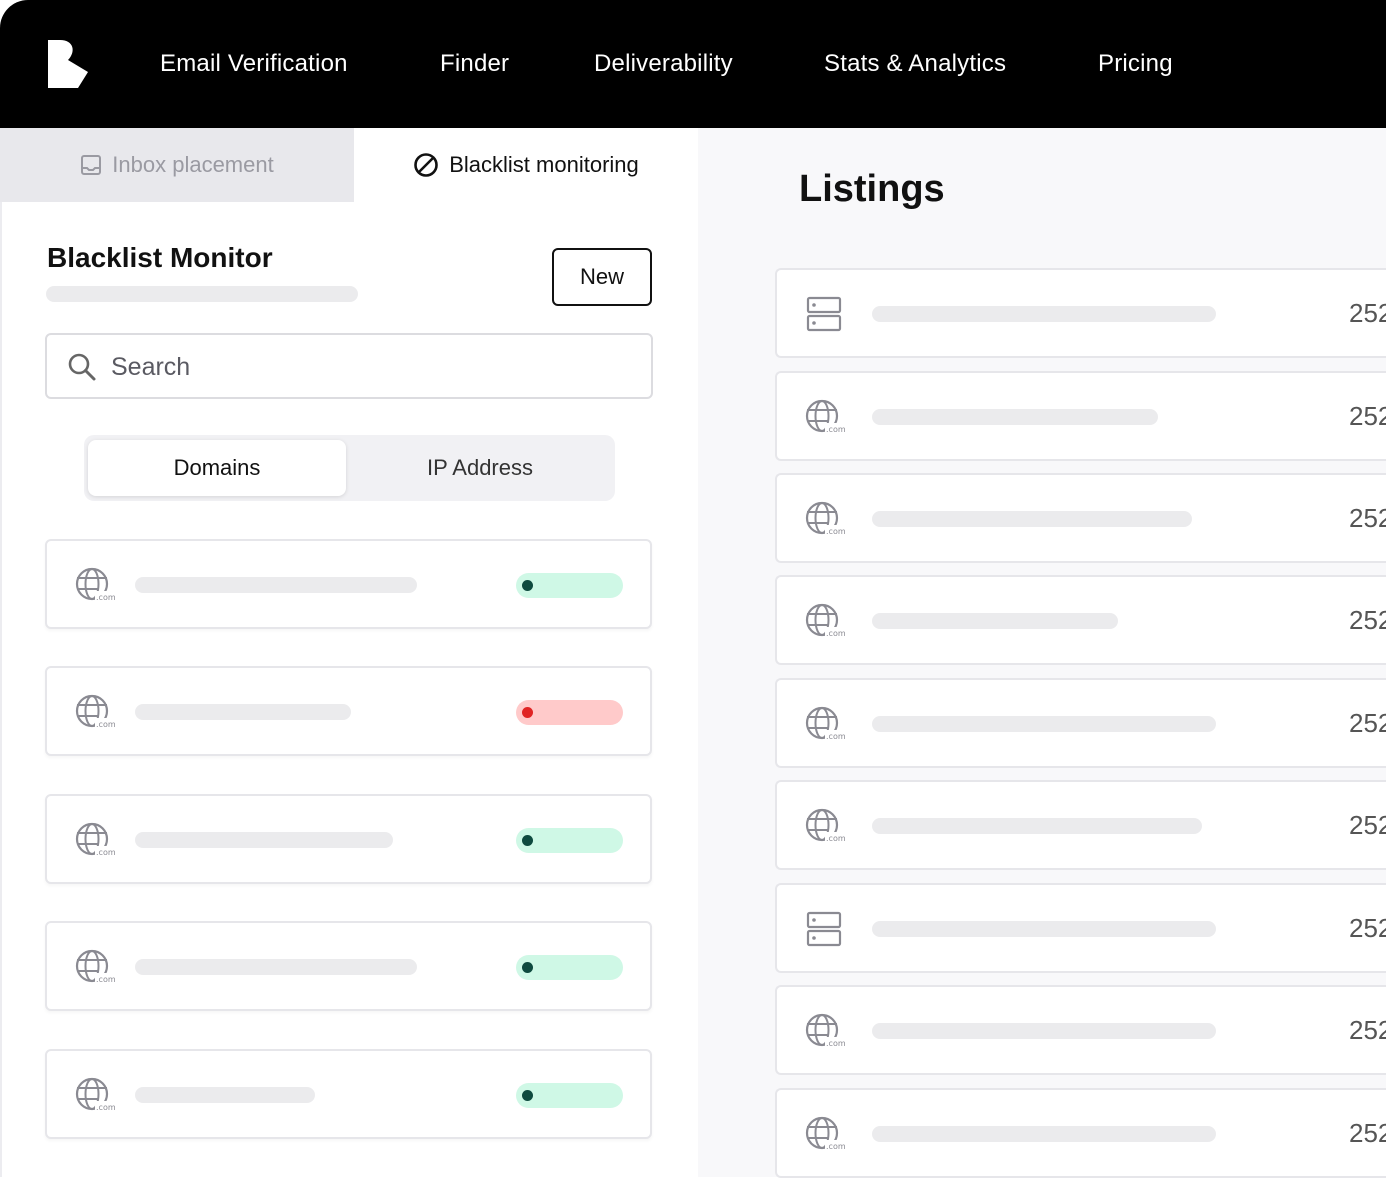 This screenshot has width=1386, height=1178. I want to click on subtitle-placeholder, so click(202, 294).